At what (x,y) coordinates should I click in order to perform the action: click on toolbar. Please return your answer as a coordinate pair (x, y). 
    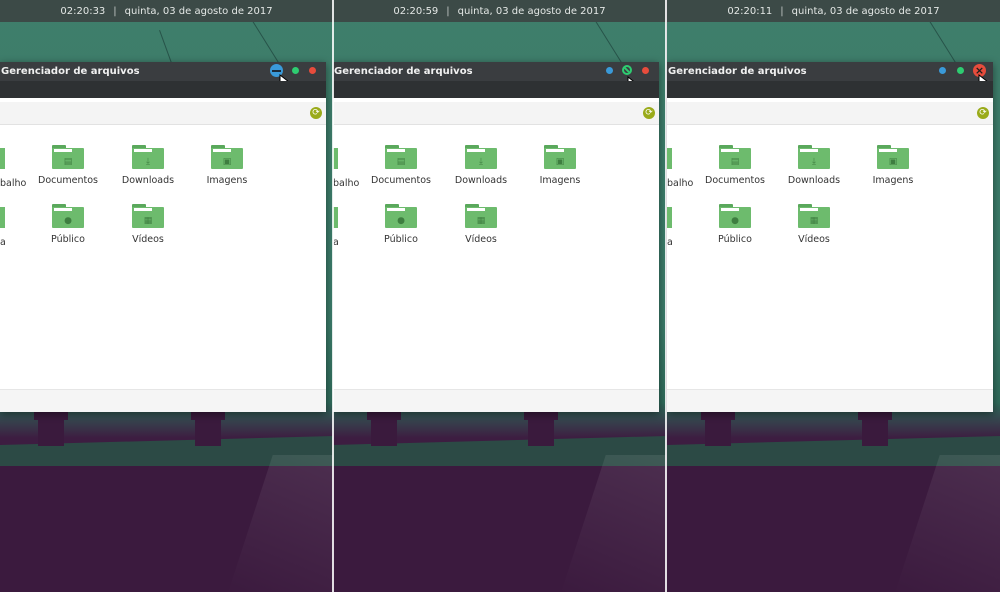
    Looking at the image, I should click on (496, 89).